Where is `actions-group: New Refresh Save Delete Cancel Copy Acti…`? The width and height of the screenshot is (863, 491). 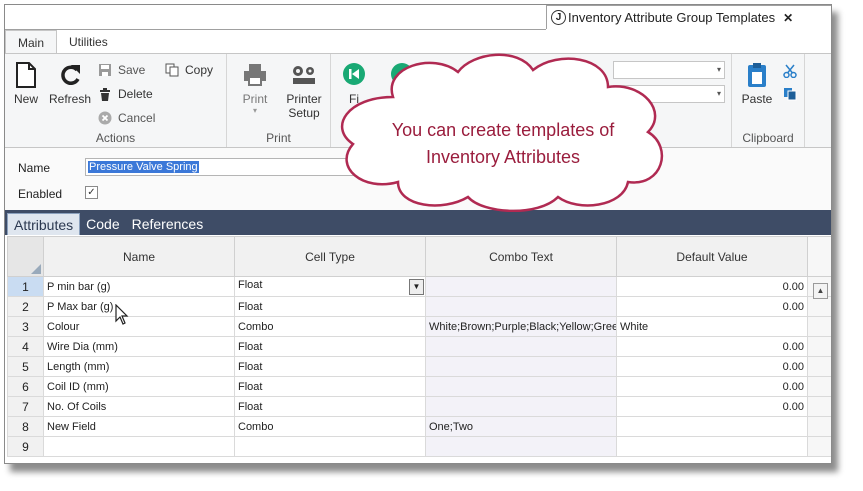
actions-group: New Refresh Save Delete Cancel Copy Acti… is located at coordinates (116, 100).